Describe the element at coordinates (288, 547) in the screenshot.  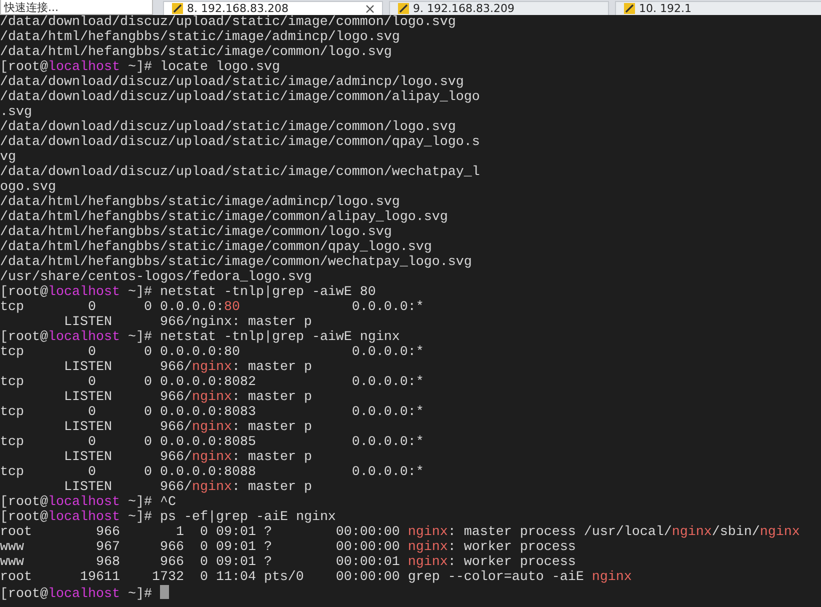
I see `terminal-line: www 967 966 0 09:01 ? 00:00:00 nginx: worker process` at that location.